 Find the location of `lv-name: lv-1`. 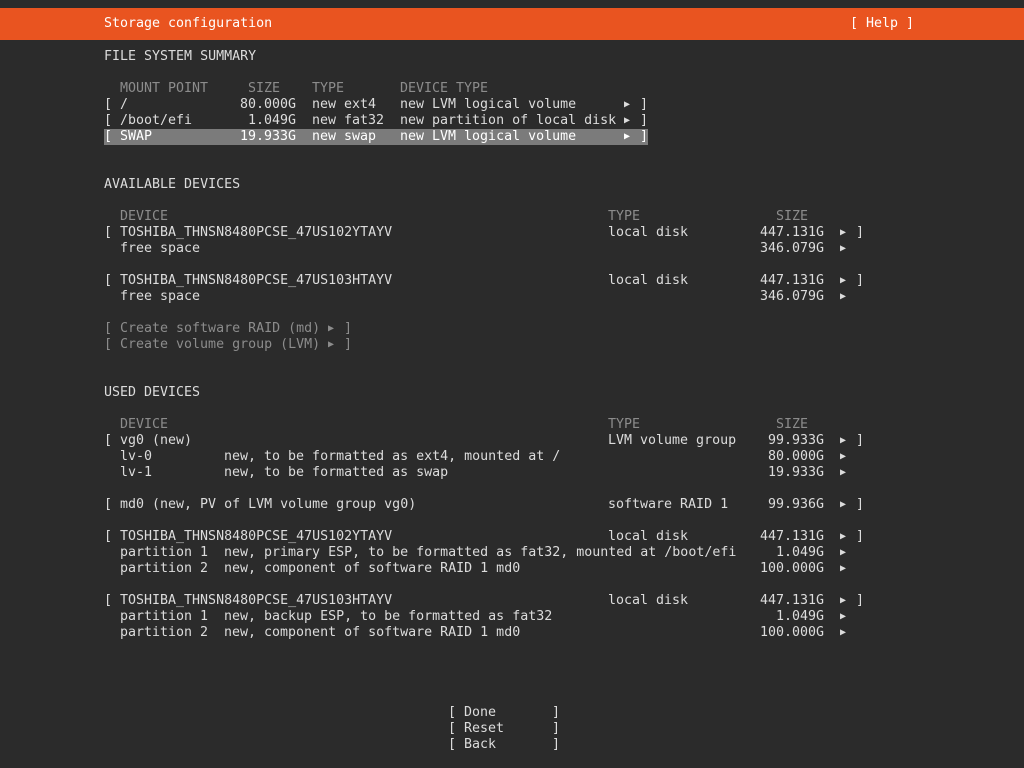

lv-name: lv-1 is located at coordinates (136, 472).